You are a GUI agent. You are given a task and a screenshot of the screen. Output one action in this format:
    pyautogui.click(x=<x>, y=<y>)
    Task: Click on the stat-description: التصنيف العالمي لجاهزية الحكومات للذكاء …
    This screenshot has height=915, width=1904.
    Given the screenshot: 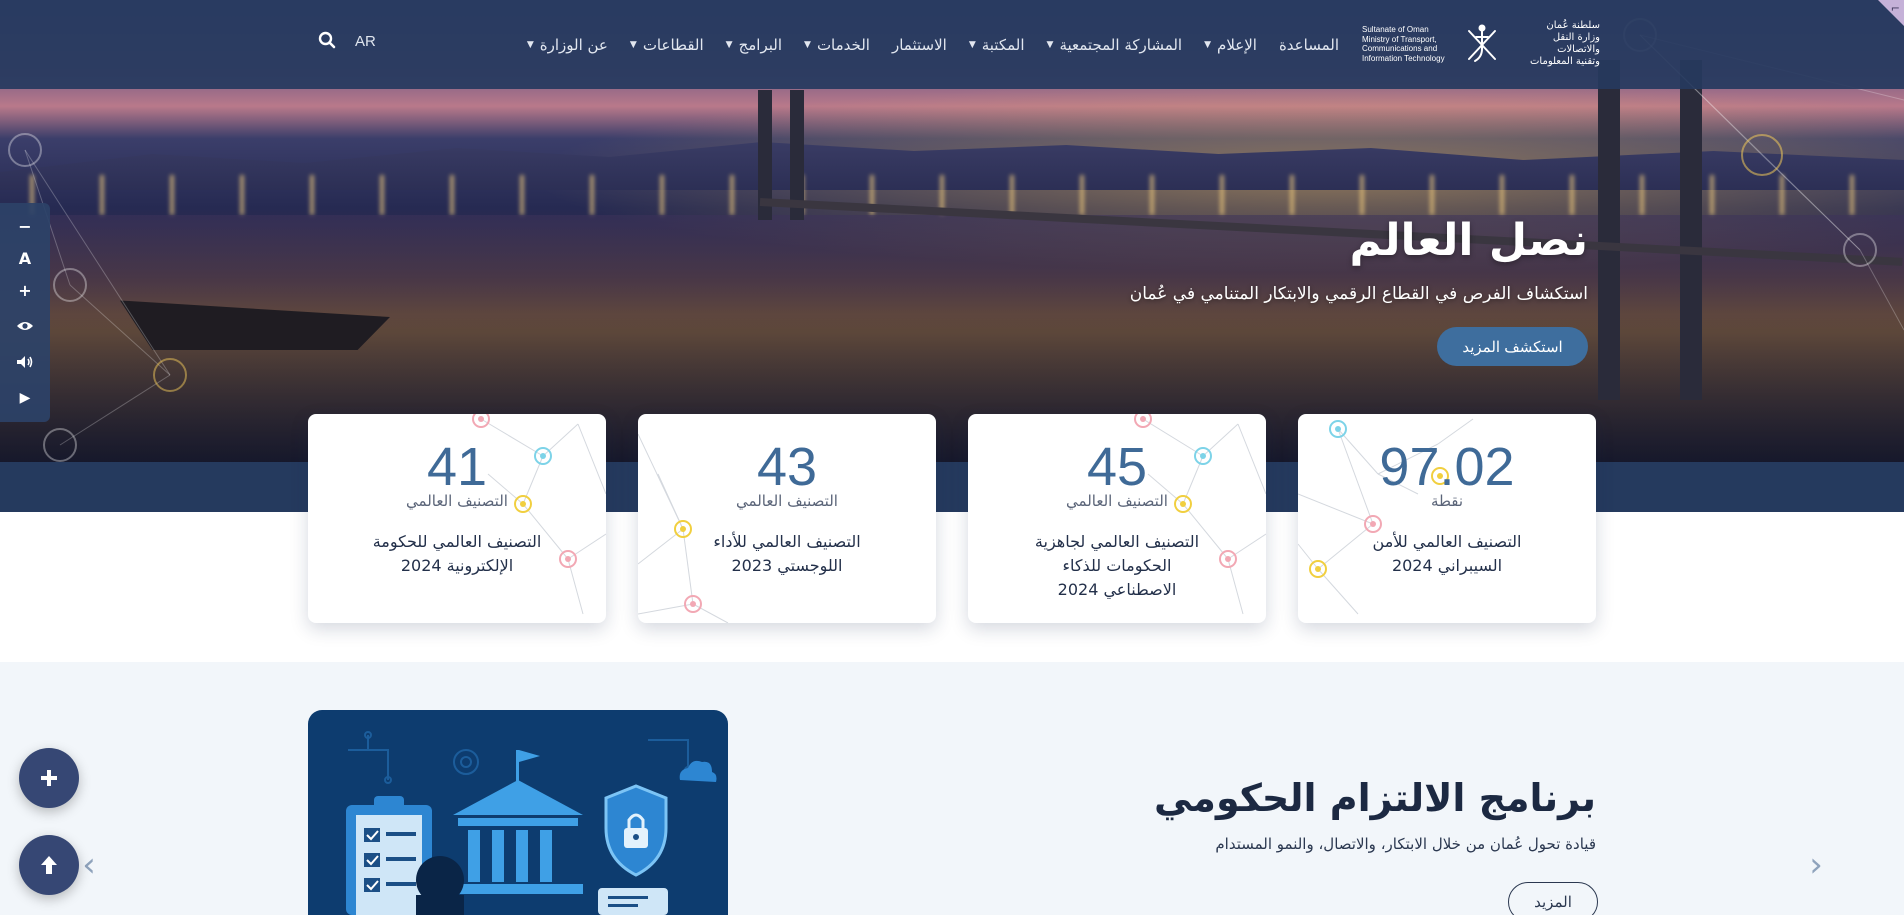 What is the action you would take?
    pyautogui.click(x=1117, y=565)
    